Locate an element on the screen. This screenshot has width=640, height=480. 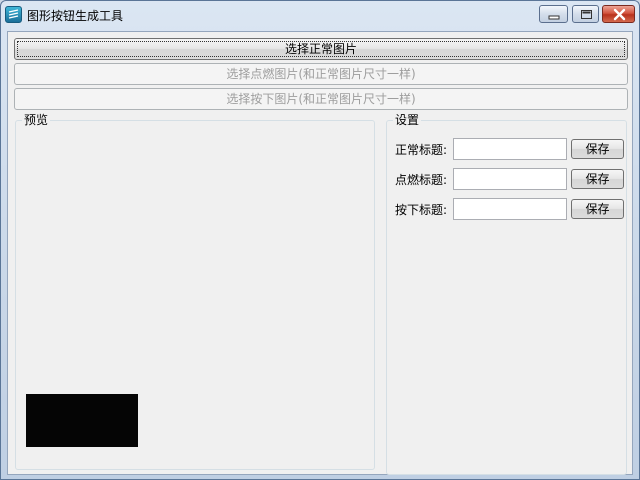
settings-group-label: 设置 is located at coordinates (407, 120).